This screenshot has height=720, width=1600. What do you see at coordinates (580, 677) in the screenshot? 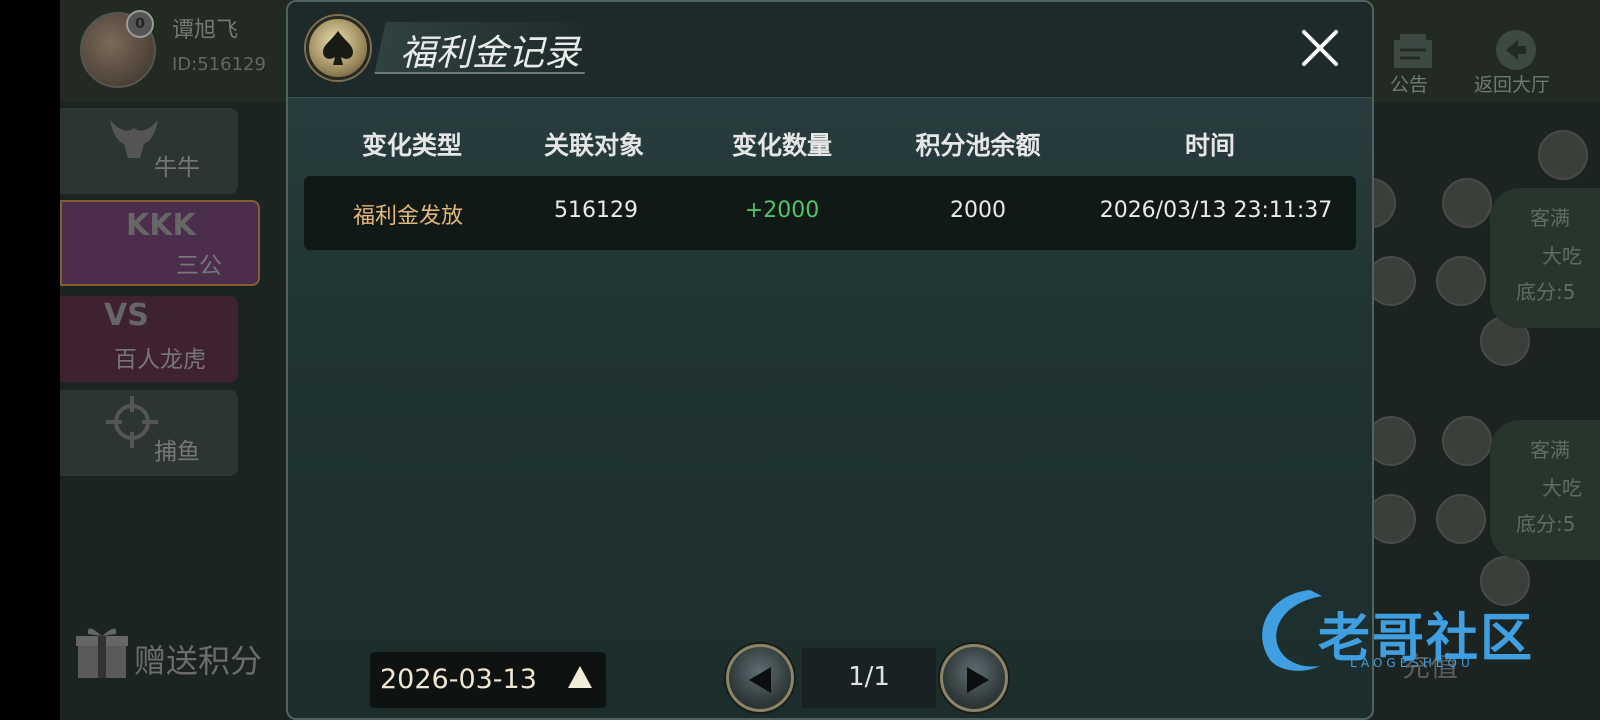
I see `caret-up-icon` at bounding box center [580, 677].